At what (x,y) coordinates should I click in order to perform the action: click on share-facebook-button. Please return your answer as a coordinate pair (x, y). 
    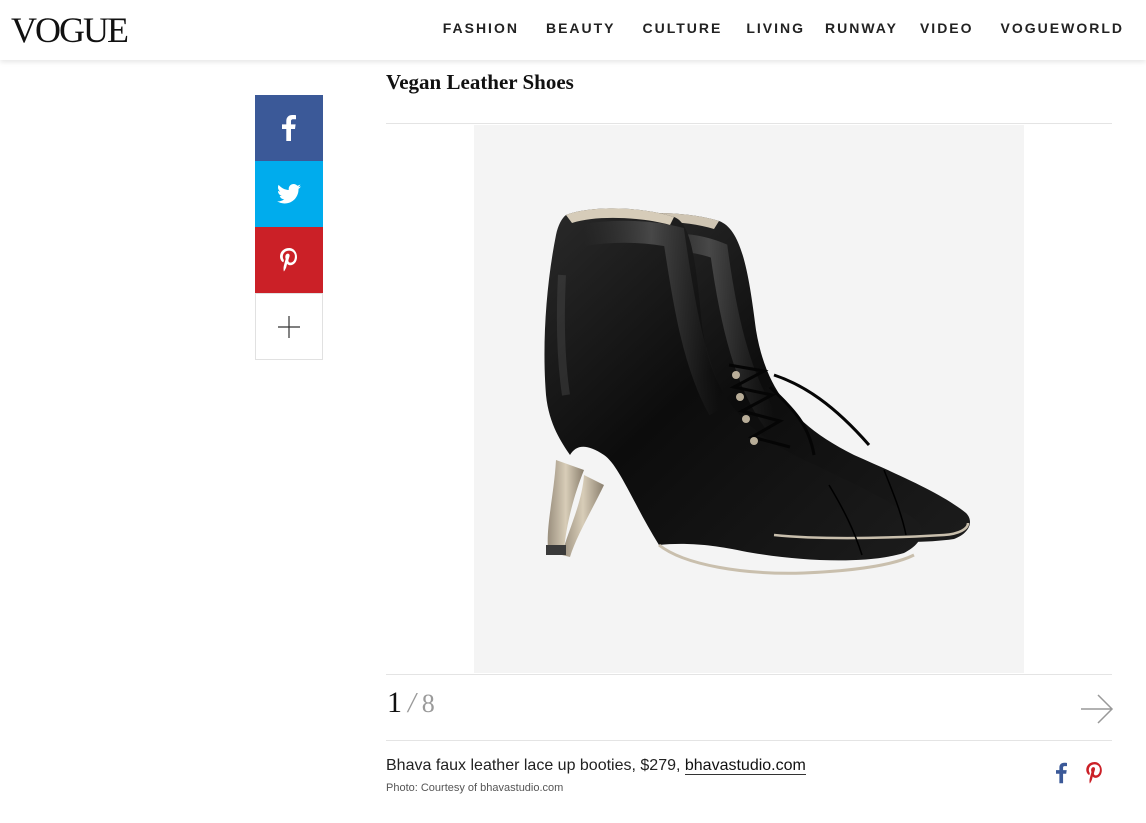
    Looking at the image, I should click on (289, 128).